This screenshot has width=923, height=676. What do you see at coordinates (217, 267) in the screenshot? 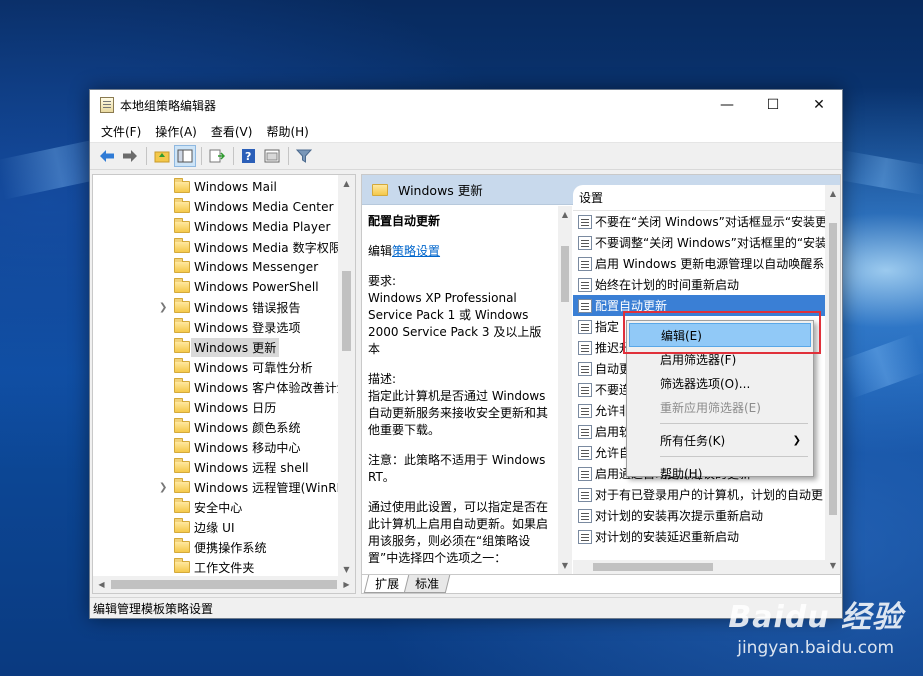
I see `tree-item: Windows Messenger` at bounding box center [217, 267].